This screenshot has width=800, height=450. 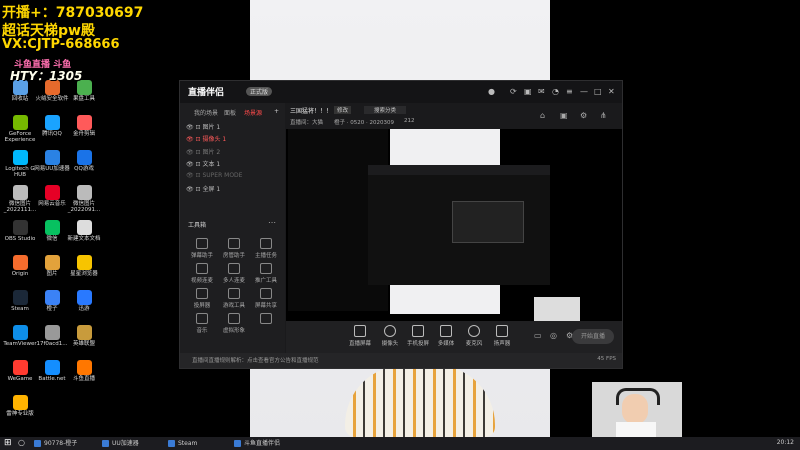 I want to click on avatar: ●, so click(x=491, y=91).